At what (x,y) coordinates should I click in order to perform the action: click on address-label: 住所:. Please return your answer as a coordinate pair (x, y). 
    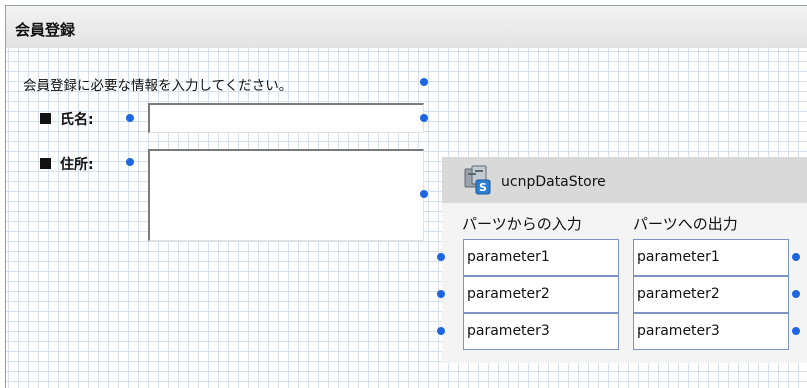
    Looking at the image, I should click on (67, 164).